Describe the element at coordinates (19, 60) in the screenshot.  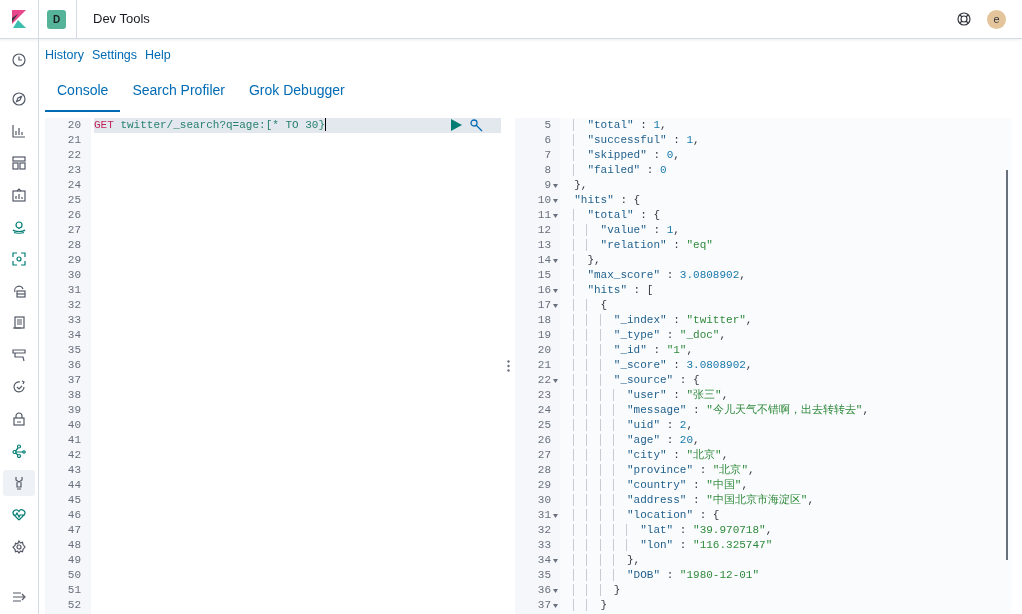
I see `clock-icon` at that location.